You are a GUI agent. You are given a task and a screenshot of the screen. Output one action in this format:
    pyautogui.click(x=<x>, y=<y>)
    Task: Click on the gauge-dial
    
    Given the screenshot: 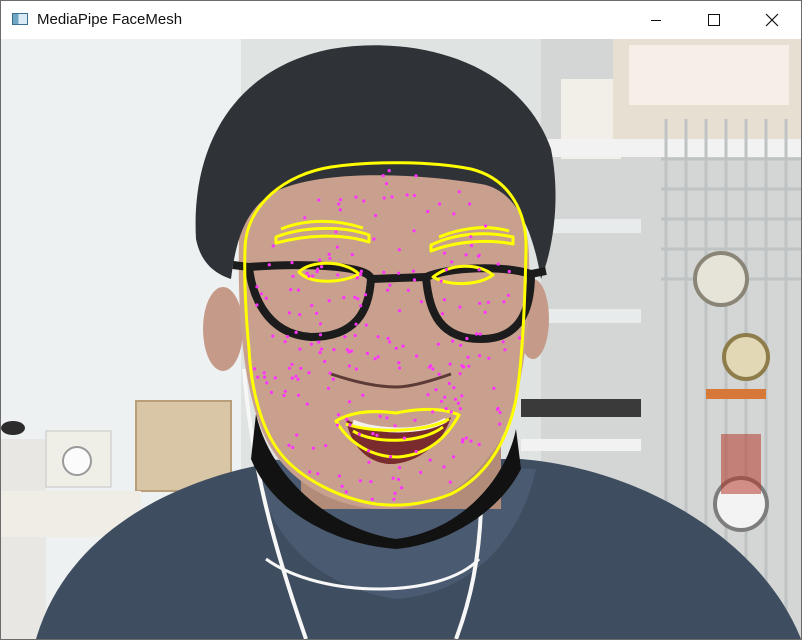 What is the action you would take?
    pyautogui.click(x=77, y=461)
    